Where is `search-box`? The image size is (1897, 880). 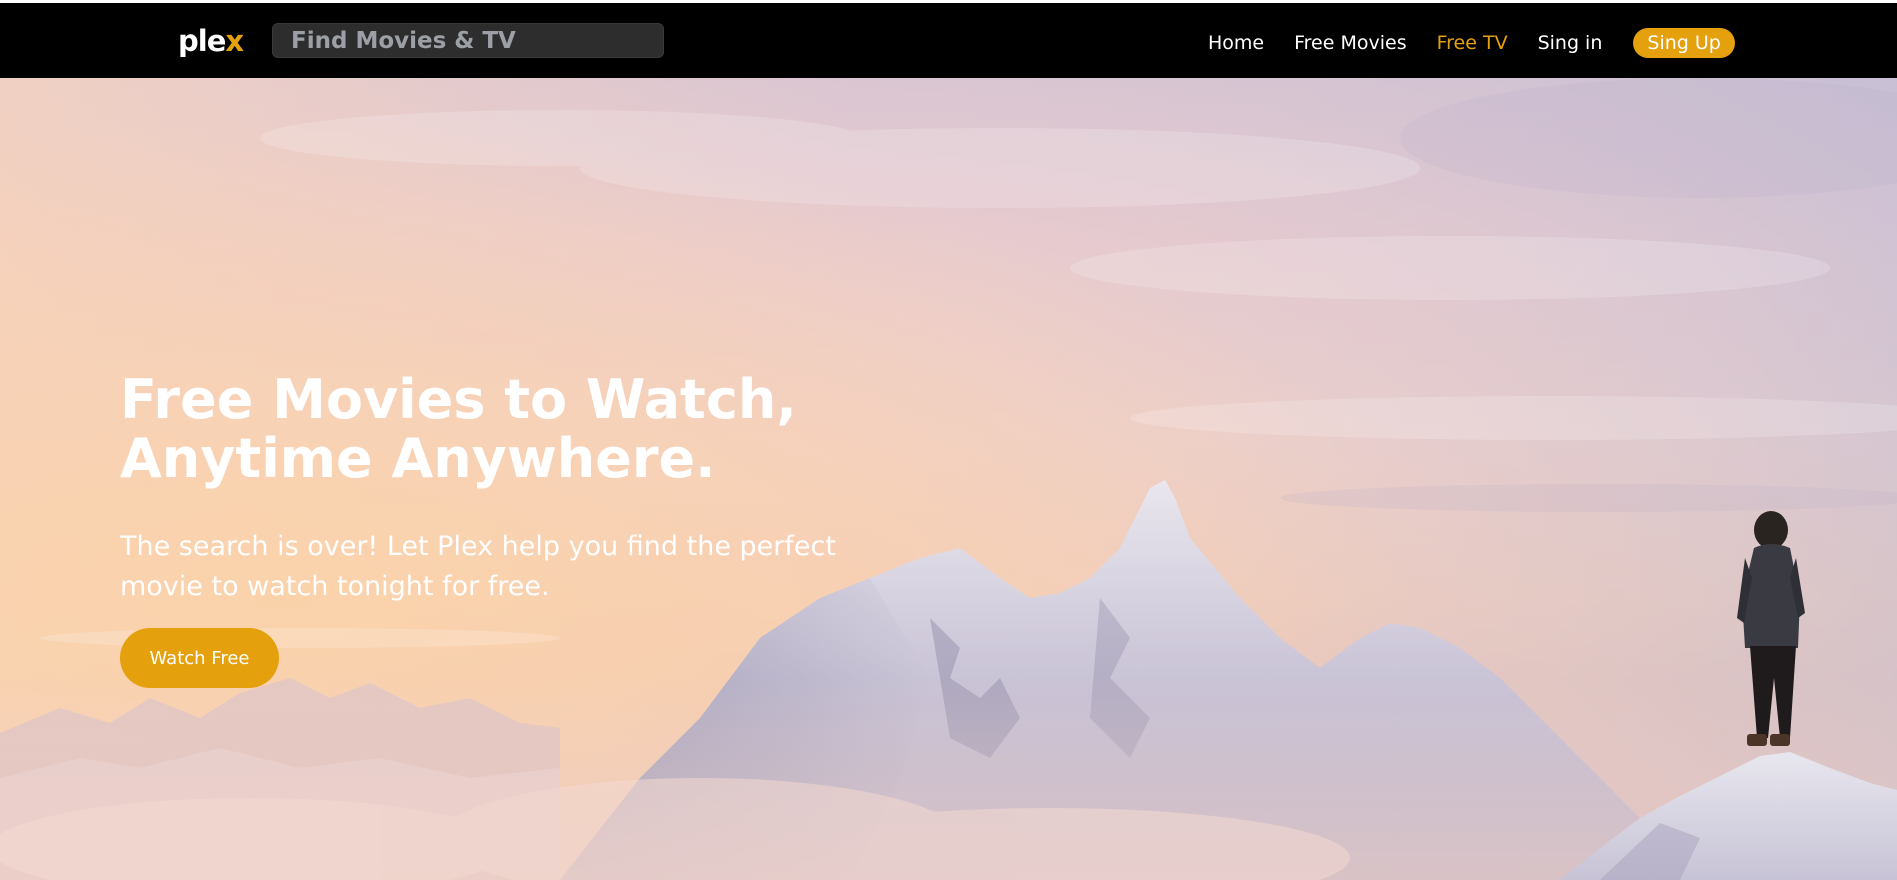
search-box is located at coordinates (468, 40).